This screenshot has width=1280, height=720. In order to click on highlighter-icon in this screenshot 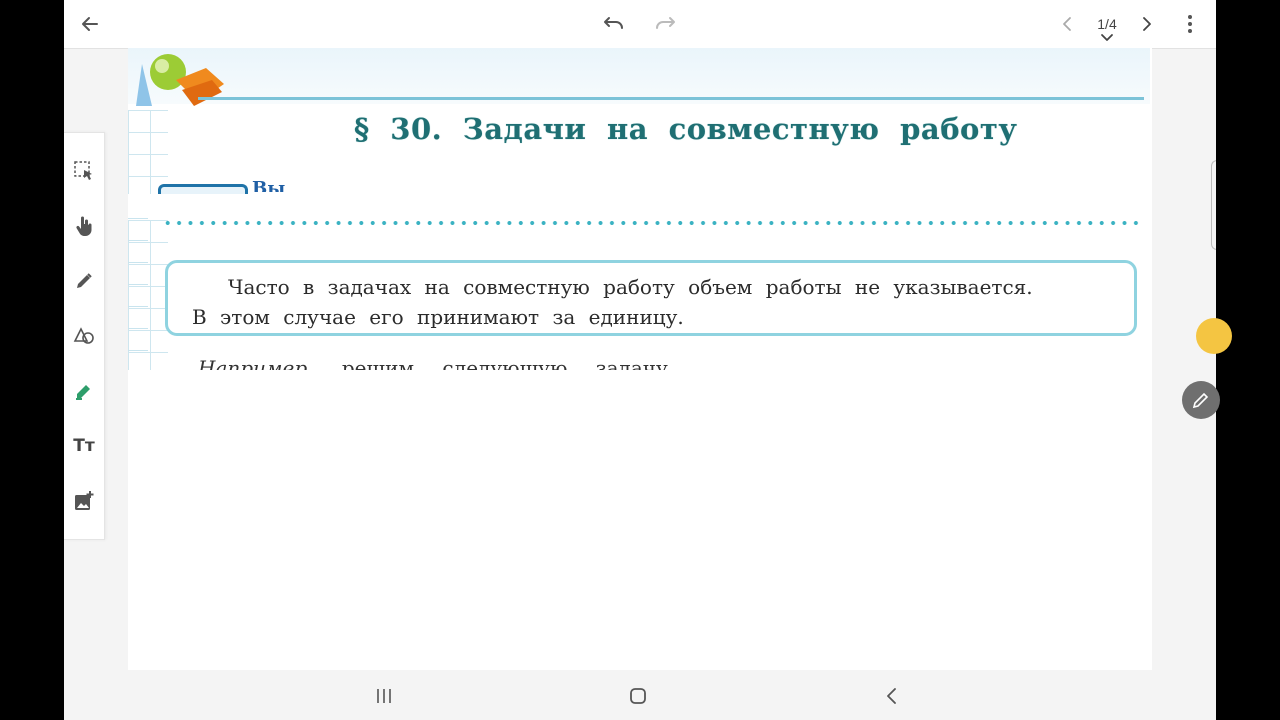, I will do `click(83, 392)`.